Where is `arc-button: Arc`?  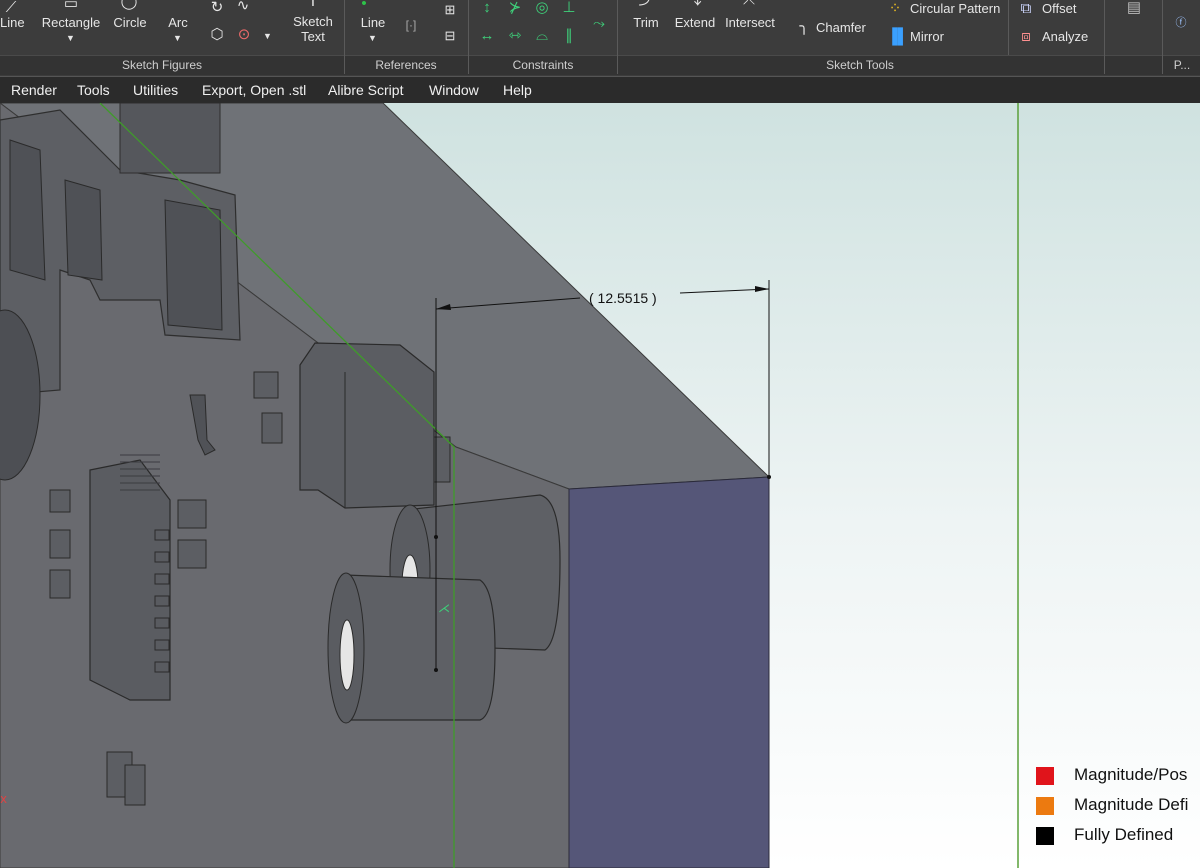
arc-button: Arc is located at coordinates (178, 22).